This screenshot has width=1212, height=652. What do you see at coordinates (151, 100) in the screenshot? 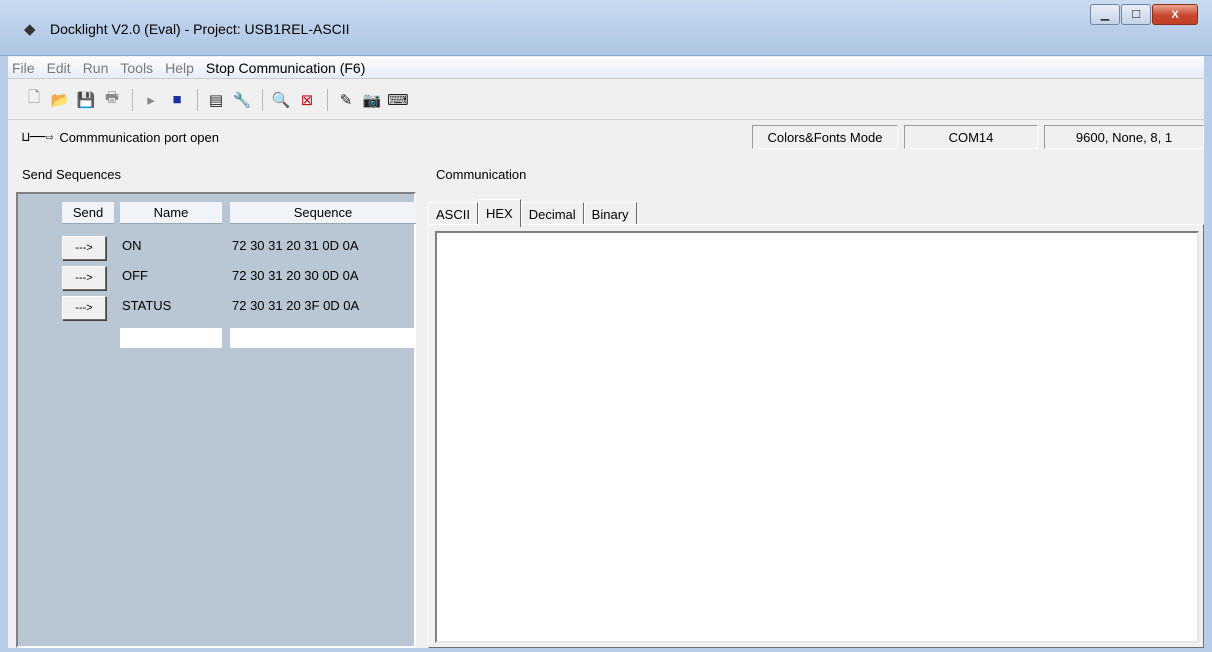
I see `run-icon: ▸` at bounding box center [151, 100].